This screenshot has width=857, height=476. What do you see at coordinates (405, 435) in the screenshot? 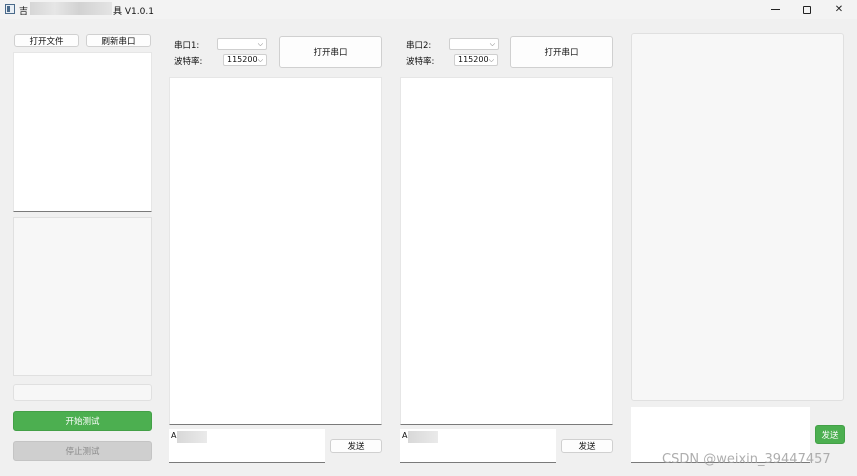
I see `port2-input-prefix: A` at bounding box center [405, 435].